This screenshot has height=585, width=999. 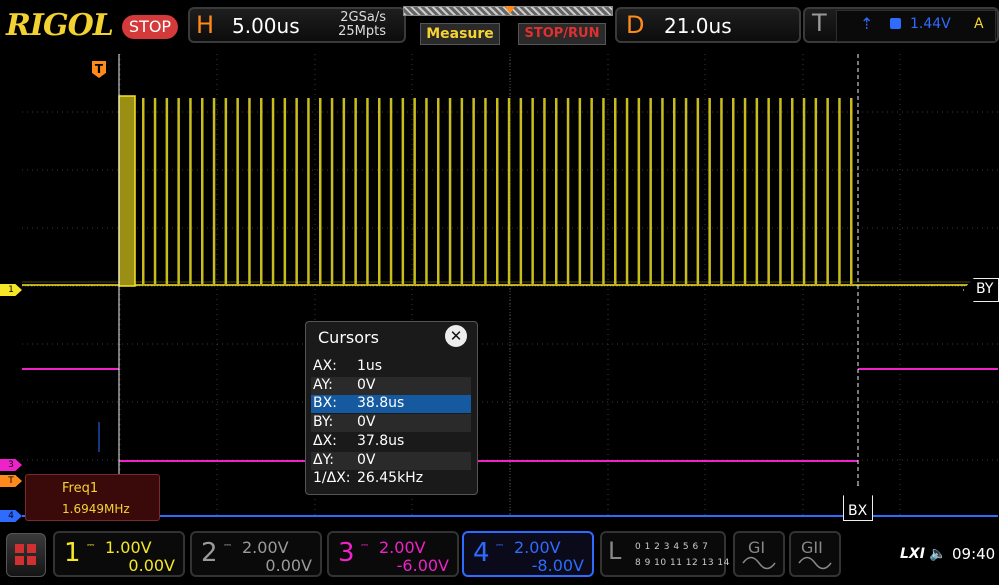 What do you see at coordinates (615, 551) in the screenshot?
I see `logic-letter: L` at bounding box center [615, 551].